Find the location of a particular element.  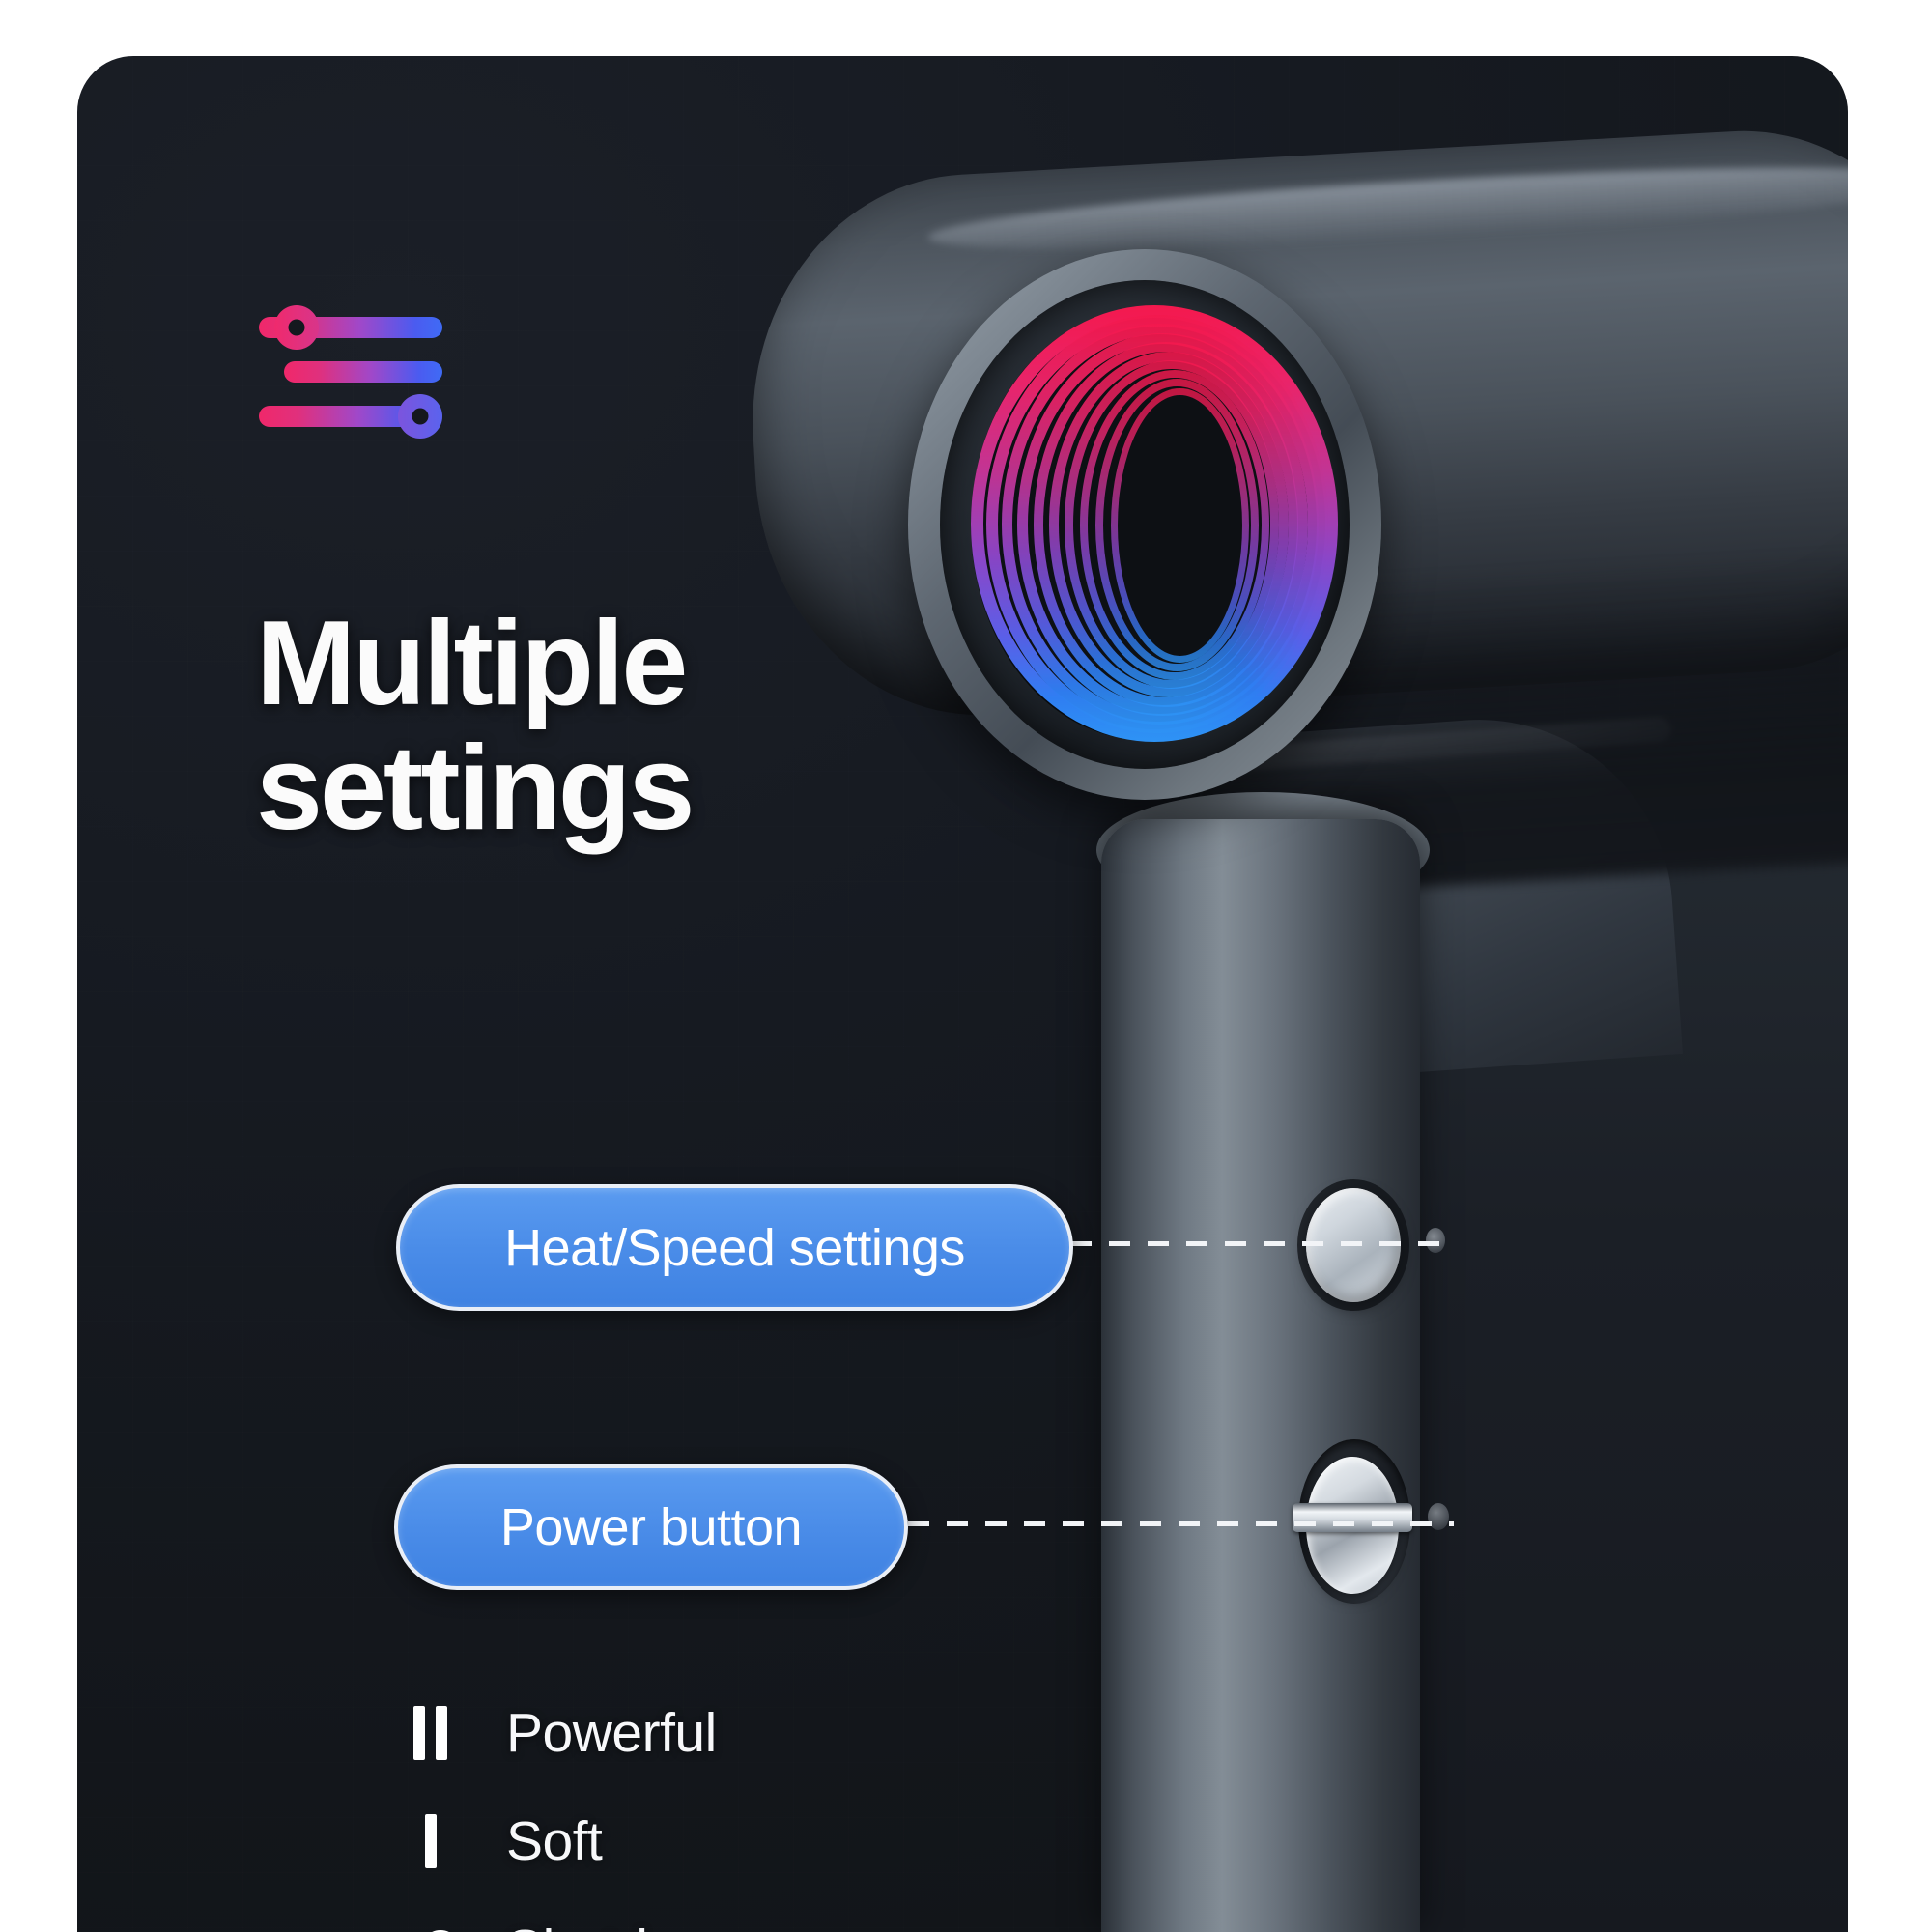

barrel-highlight is located at coordinates (1387, 209).